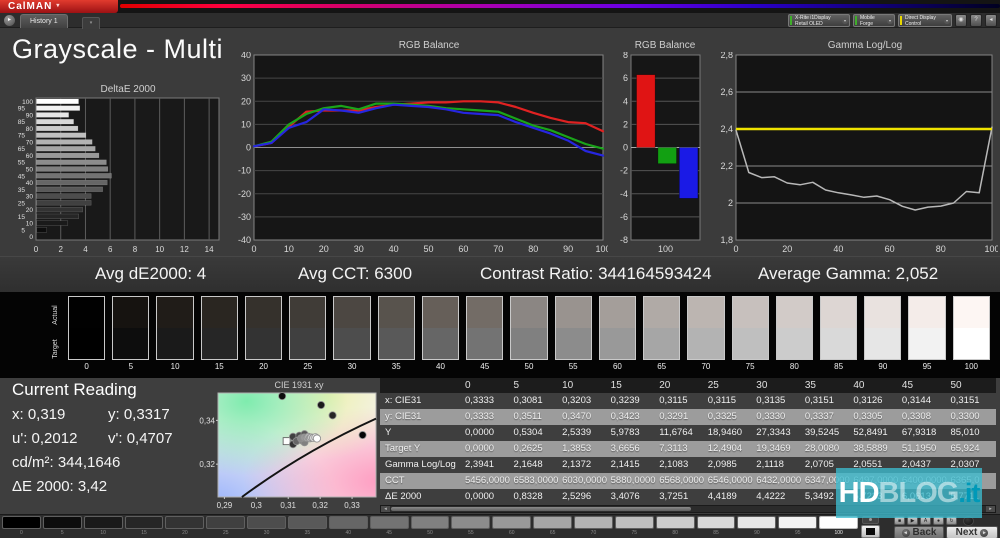  What do you see at coordinates (144, 526) in the screenshot?
I see `pattern-swatch-button: 15` at bounding box center [144, 526].